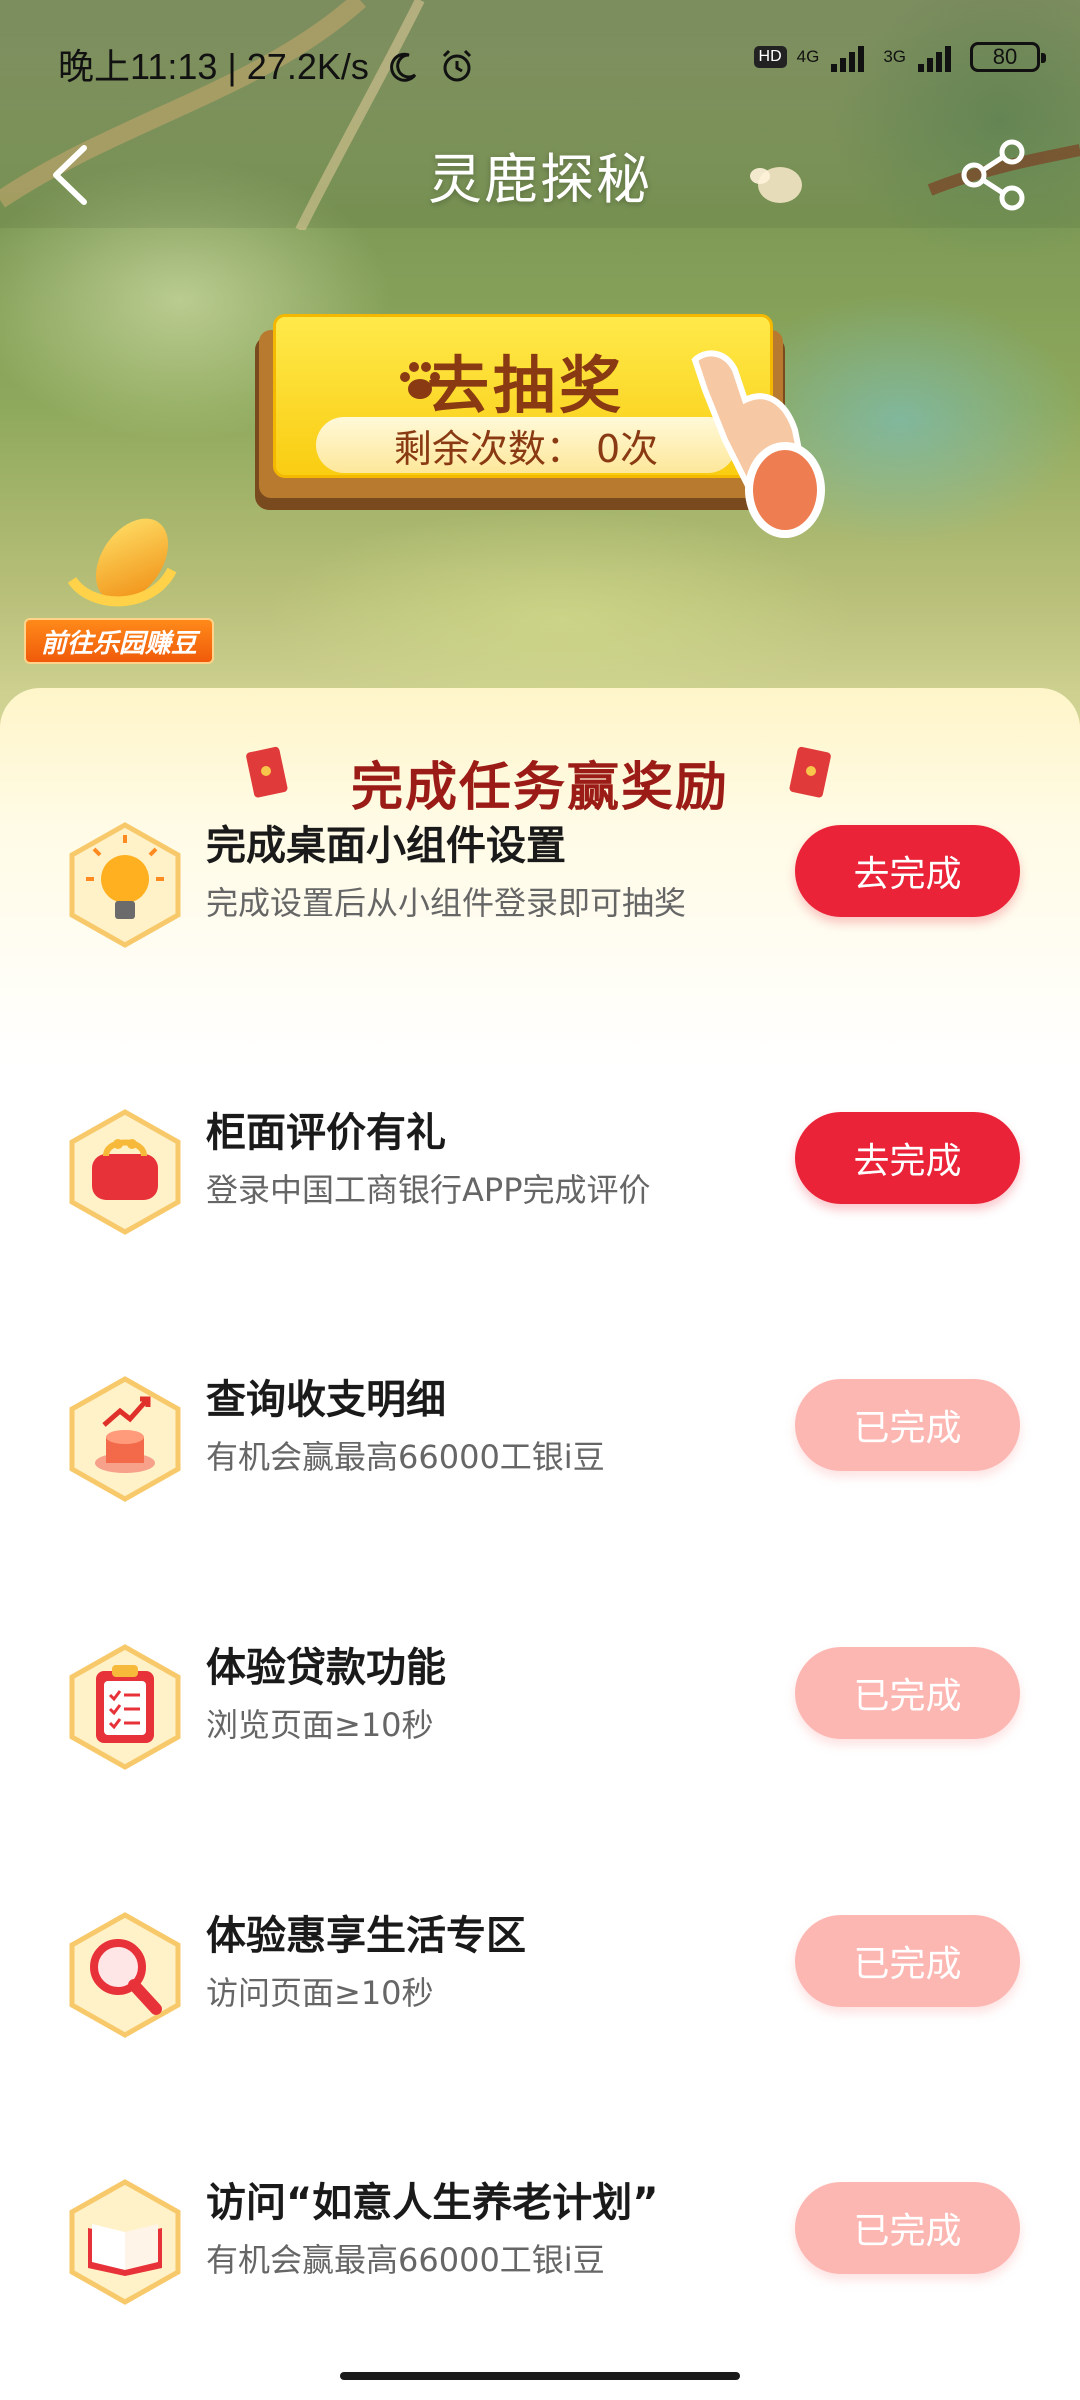  I want to click on alarm-icon, so click(456, 65).